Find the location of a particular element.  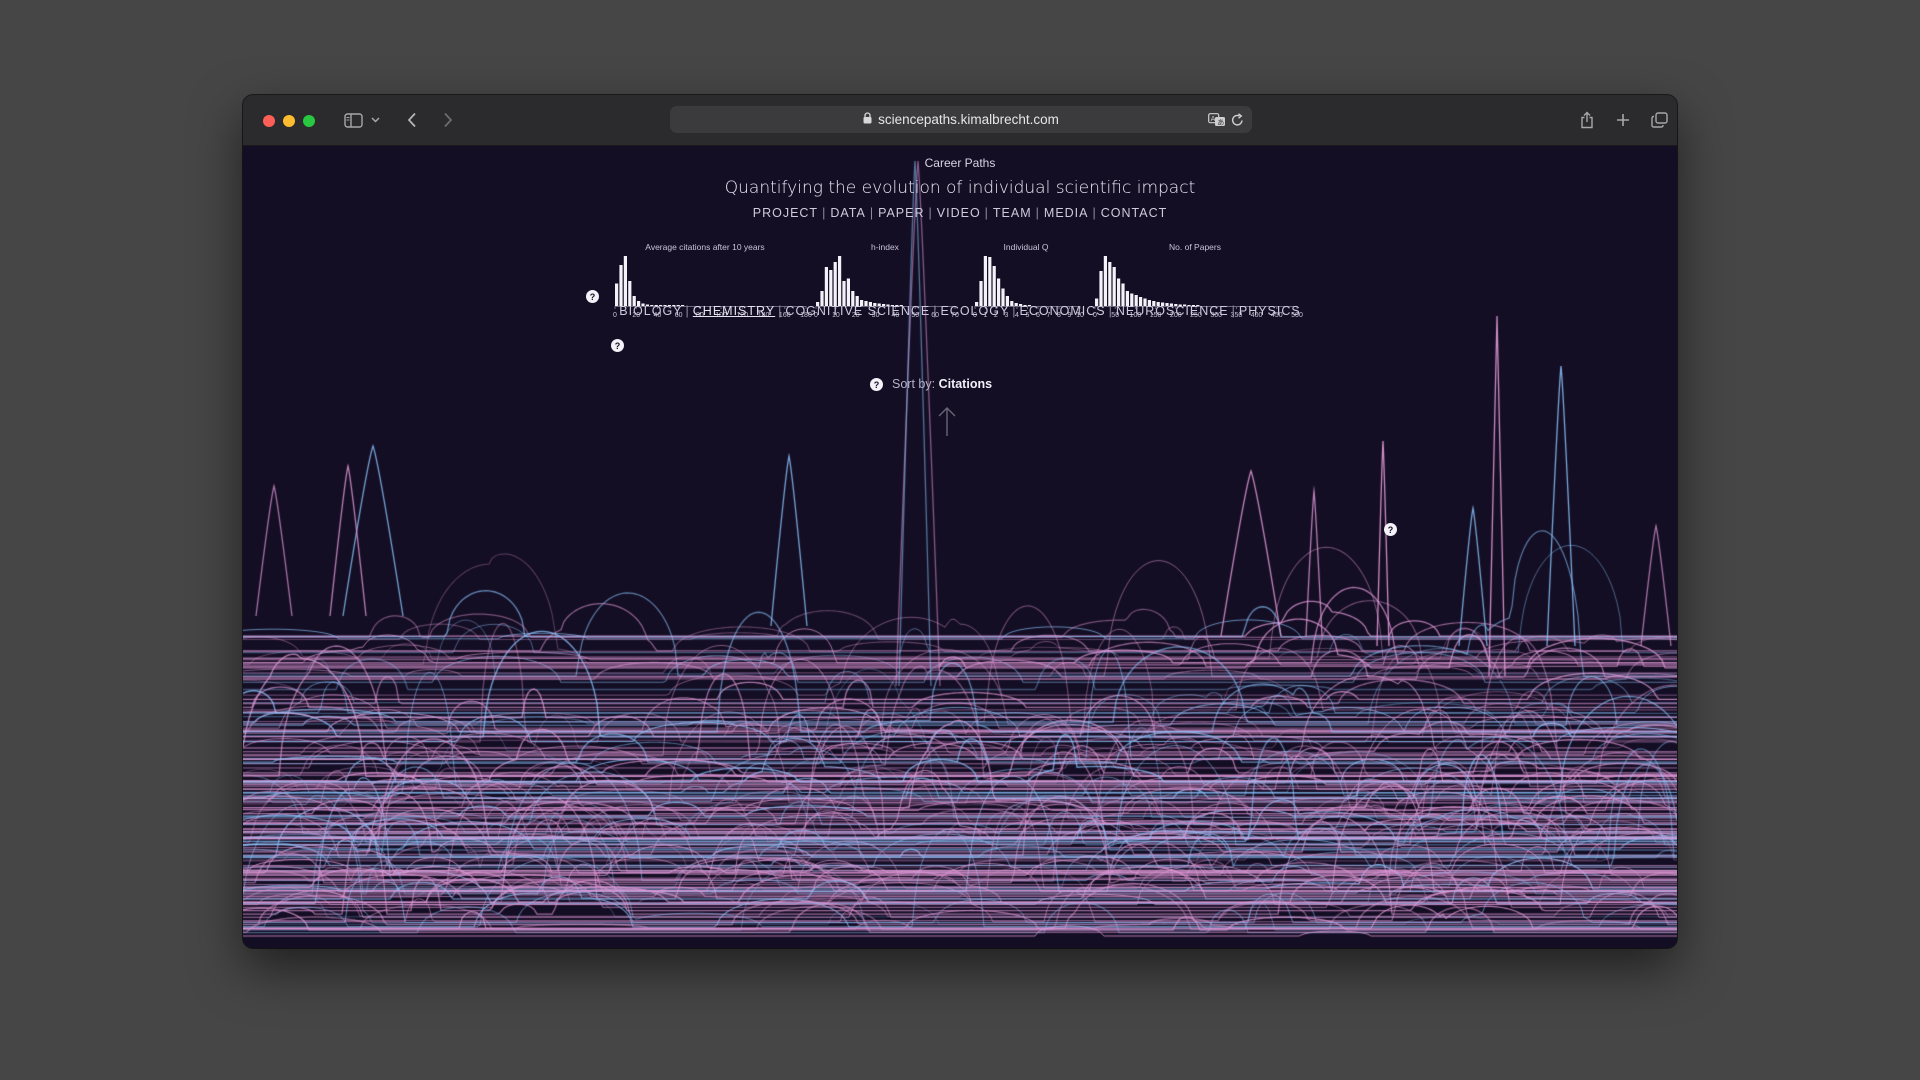

field-biology: BIOLOGY is located at coordinates (650, 311).